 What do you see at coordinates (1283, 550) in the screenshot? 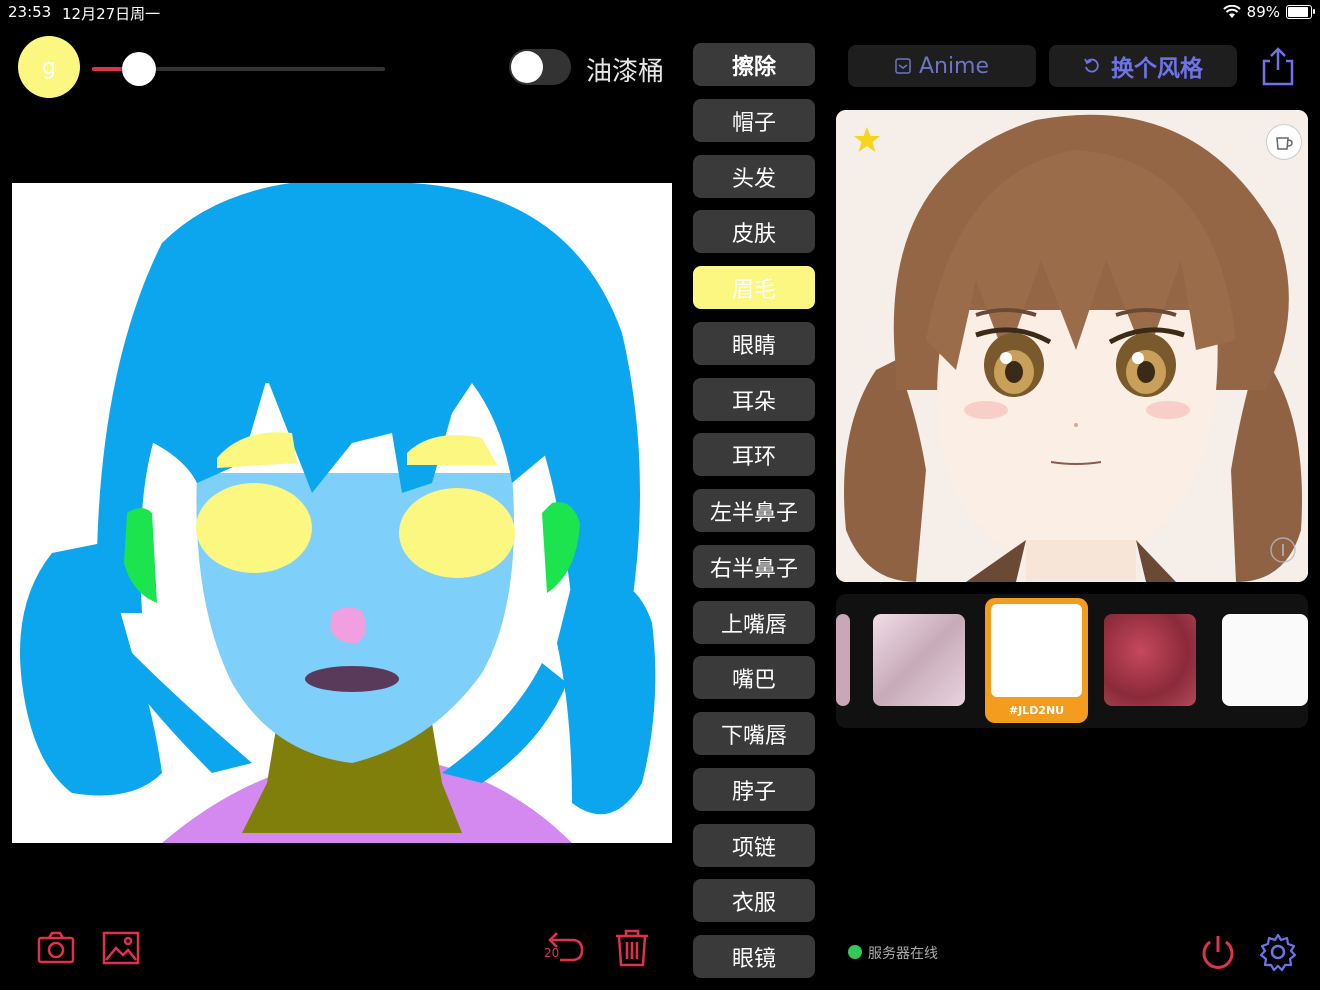
I see `info-icon` at bounding box center [1283, 550].